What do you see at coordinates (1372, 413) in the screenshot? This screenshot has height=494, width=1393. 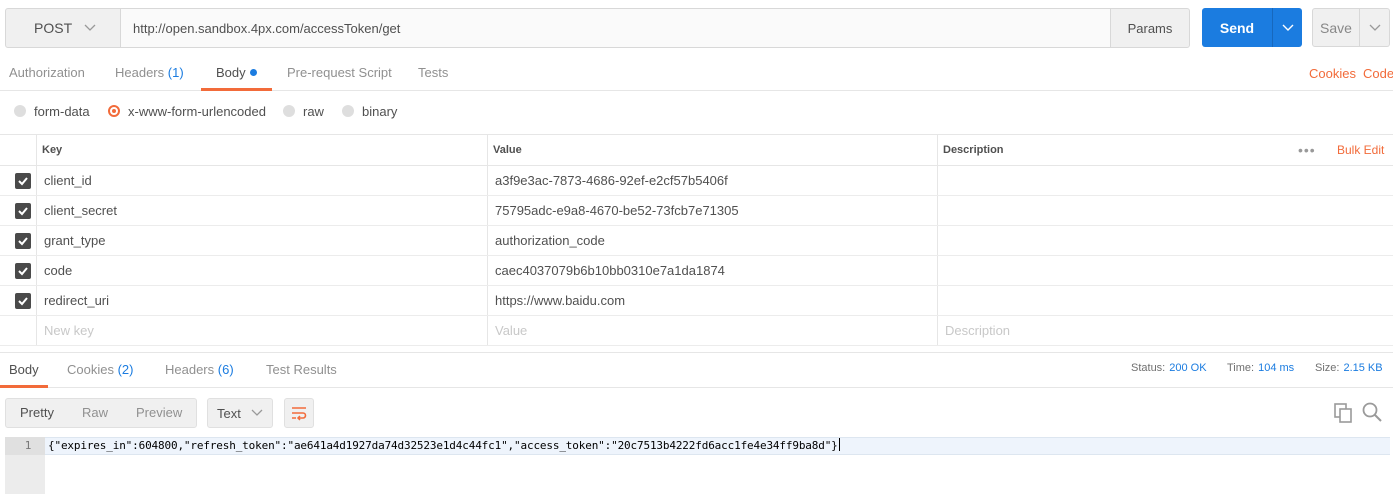 I see `search-icon` at bounding box center [1372, 413].